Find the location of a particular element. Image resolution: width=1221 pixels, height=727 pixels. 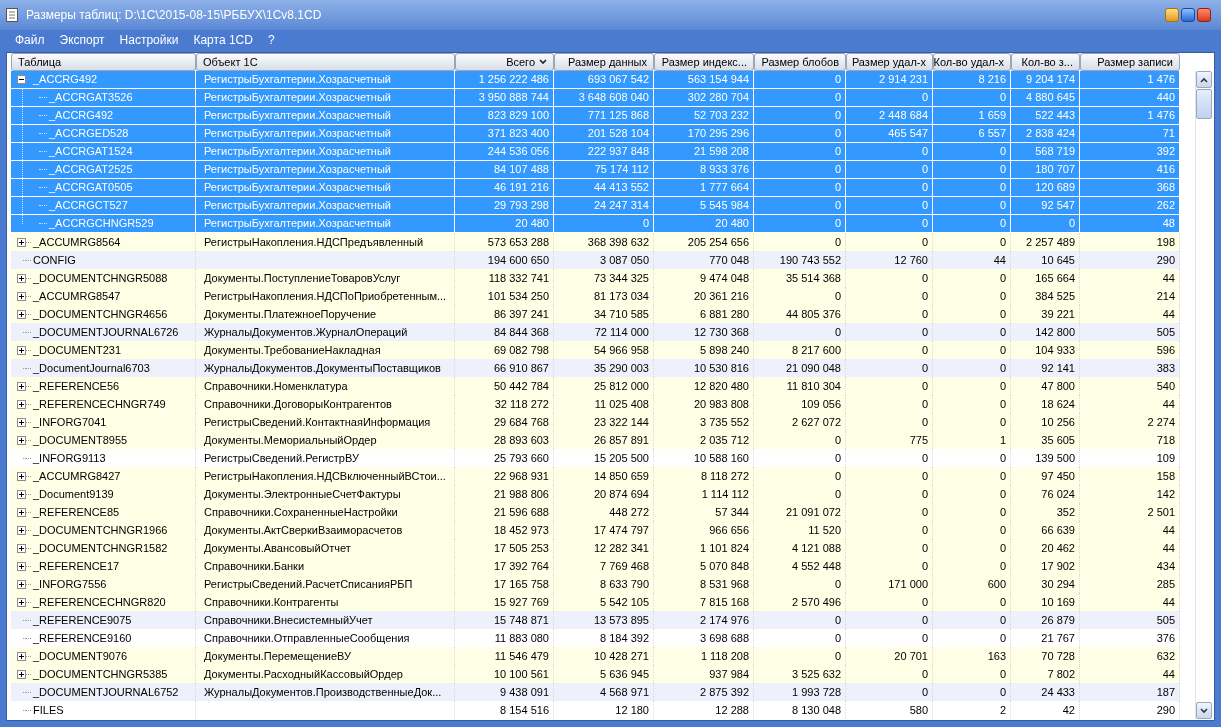

table-row: _INFORG7556 РегистрыСведений.РасчетСписанияРБП 17 165 758 8 633 790 8 531 968 0 171 000 600 30 294 285 is located at coordinates (595, 584).